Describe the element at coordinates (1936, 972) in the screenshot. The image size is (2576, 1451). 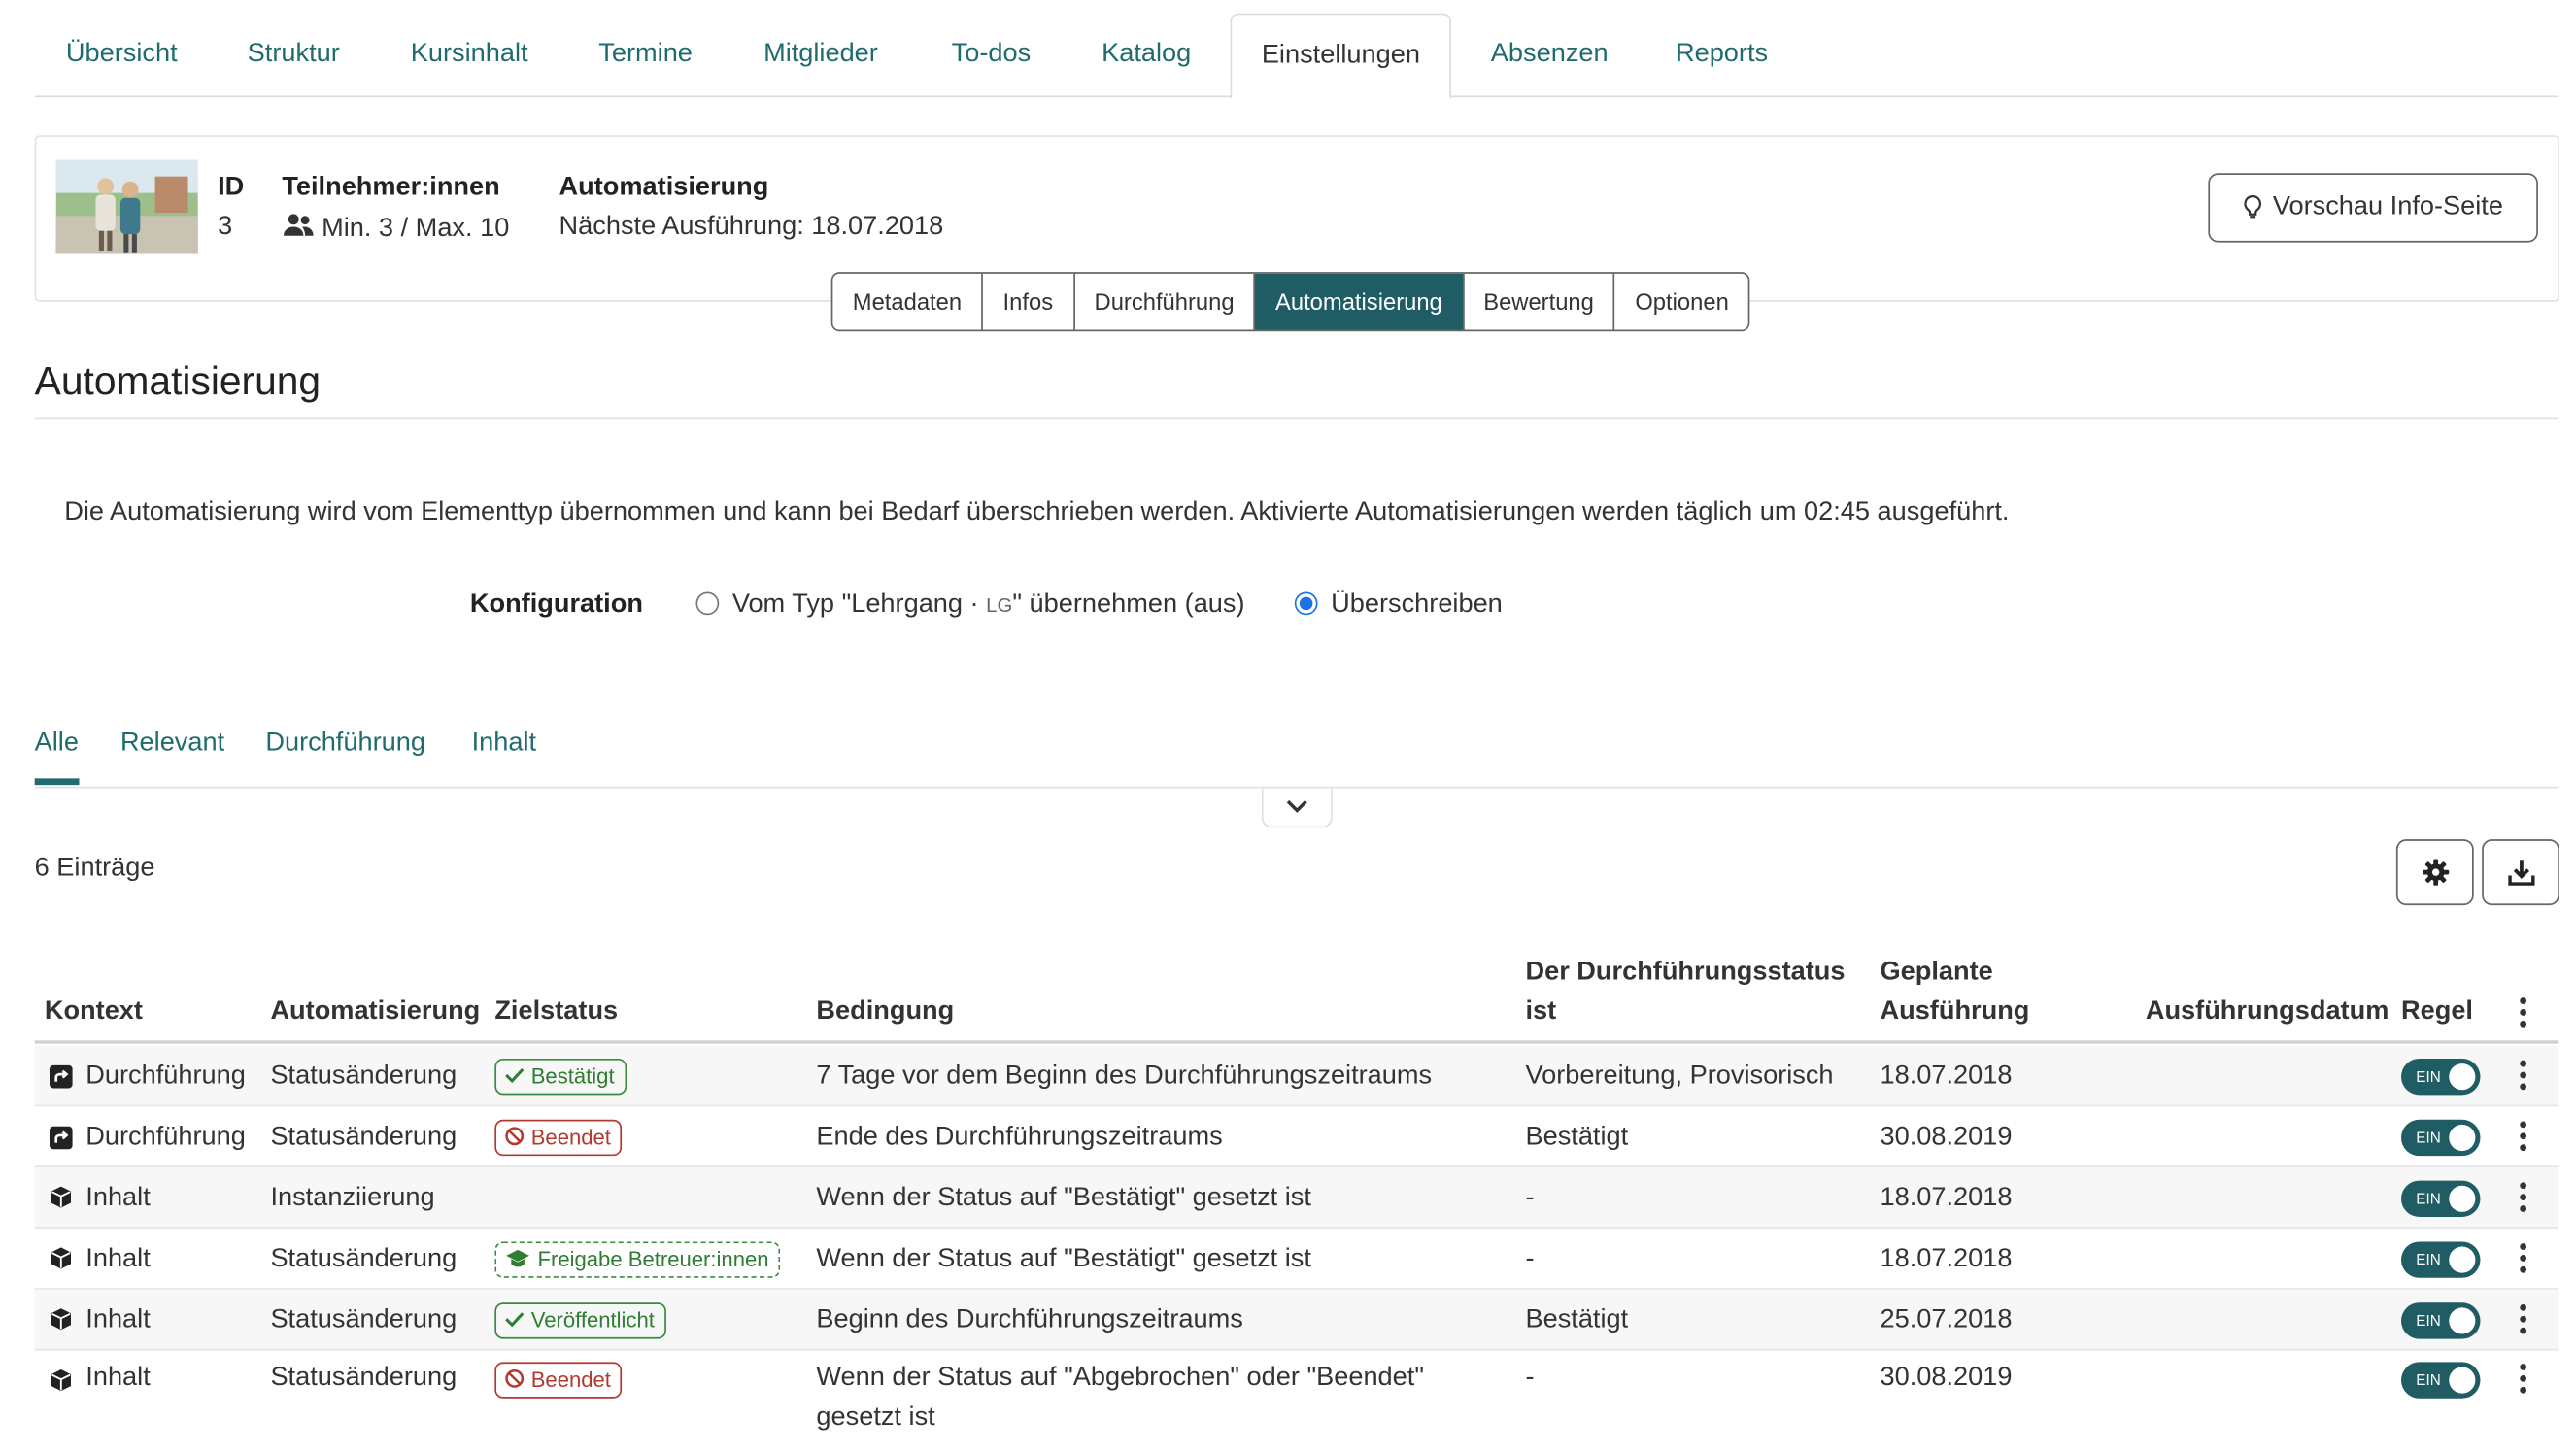
I see `header-geplant-line1: Geplante` at that location.